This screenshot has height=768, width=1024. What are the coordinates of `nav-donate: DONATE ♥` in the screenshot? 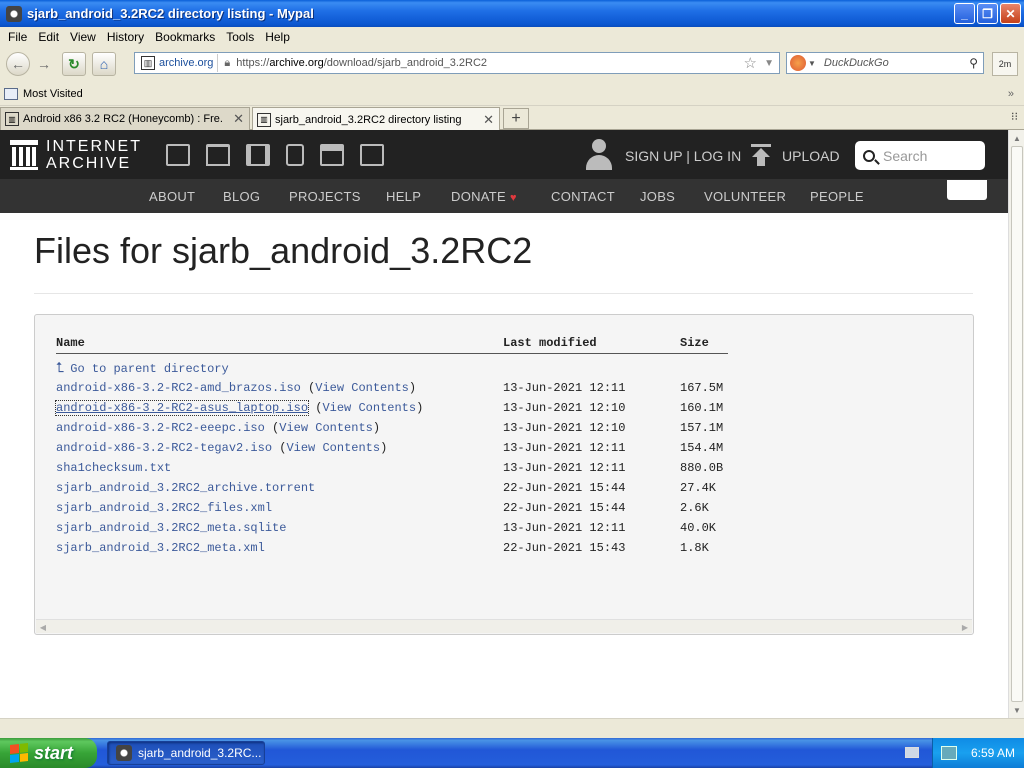 It's located at (484, 196).